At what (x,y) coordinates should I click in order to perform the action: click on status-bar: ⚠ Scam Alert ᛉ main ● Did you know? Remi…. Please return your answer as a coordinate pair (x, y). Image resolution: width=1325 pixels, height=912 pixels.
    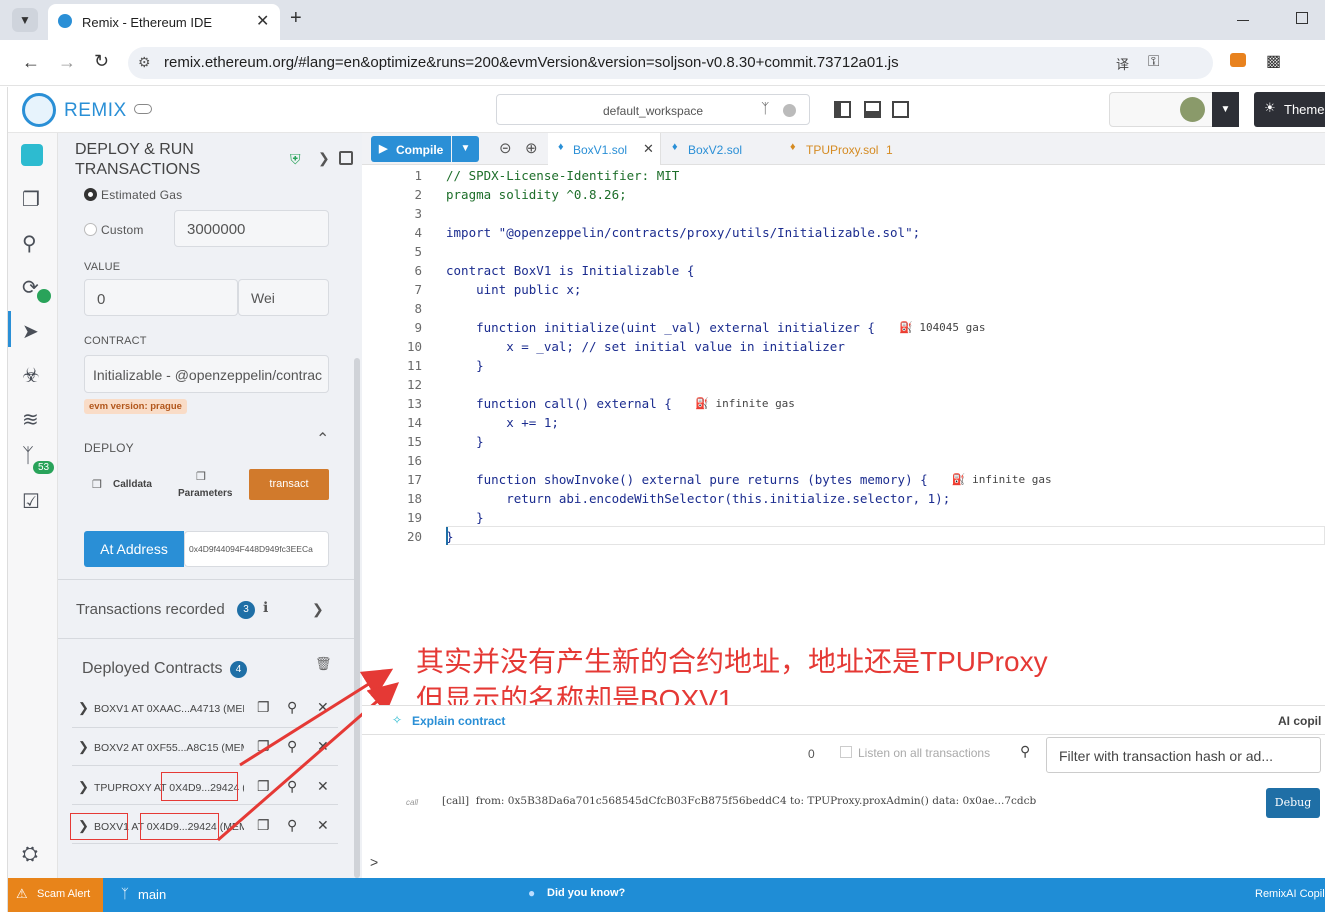
    Looking at the image, I should click on (666, 895).